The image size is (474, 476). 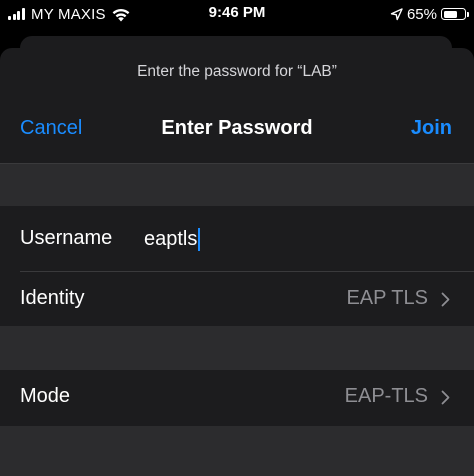 I want to click on status-bar: MY MAXIS 9:46 PM 65%, so click(x=237, y=15).